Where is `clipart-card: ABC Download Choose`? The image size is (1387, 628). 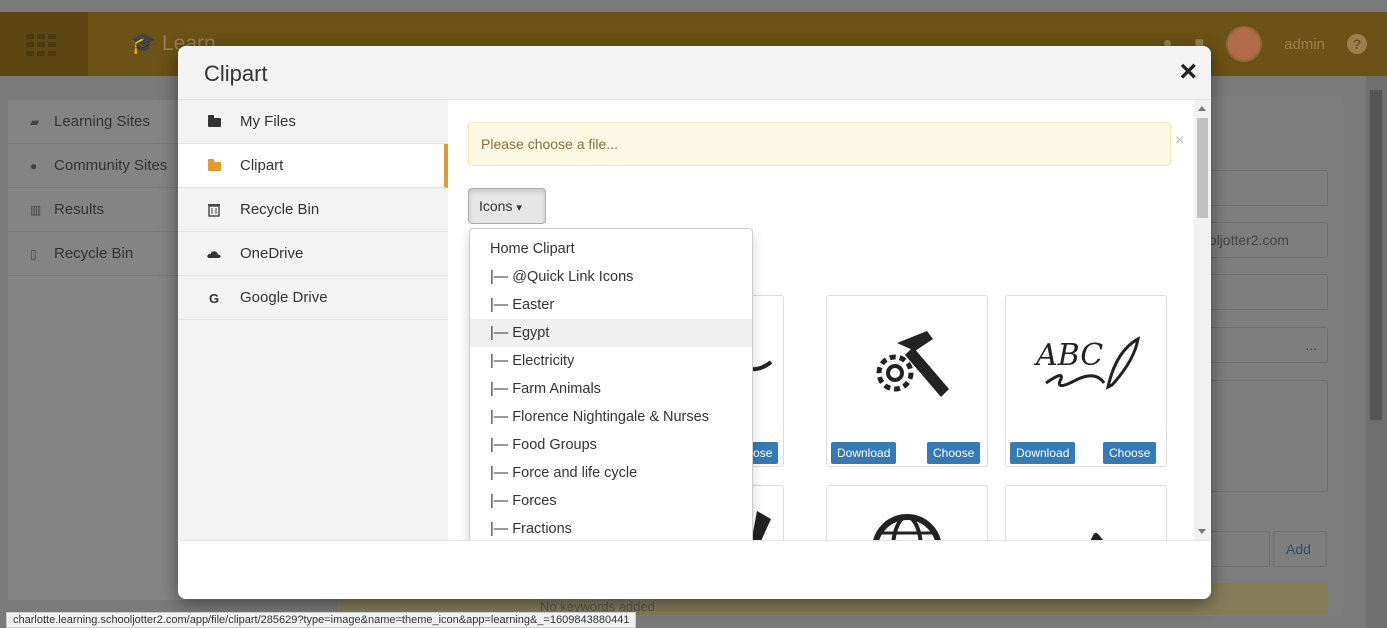 clipart-card: ABC Download Choose is located at coordinates (1086, 381).